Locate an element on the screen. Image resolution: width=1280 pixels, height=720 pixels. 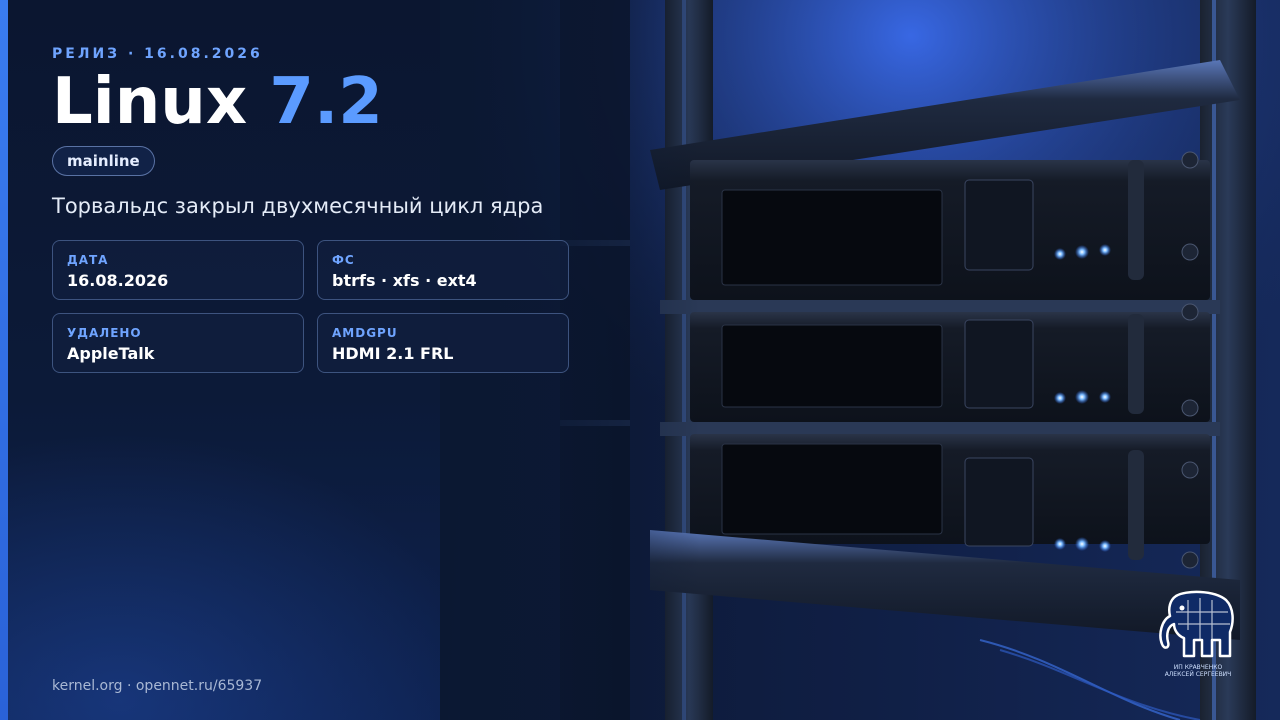
card-label: ФС is located at coordinates (343, 260).